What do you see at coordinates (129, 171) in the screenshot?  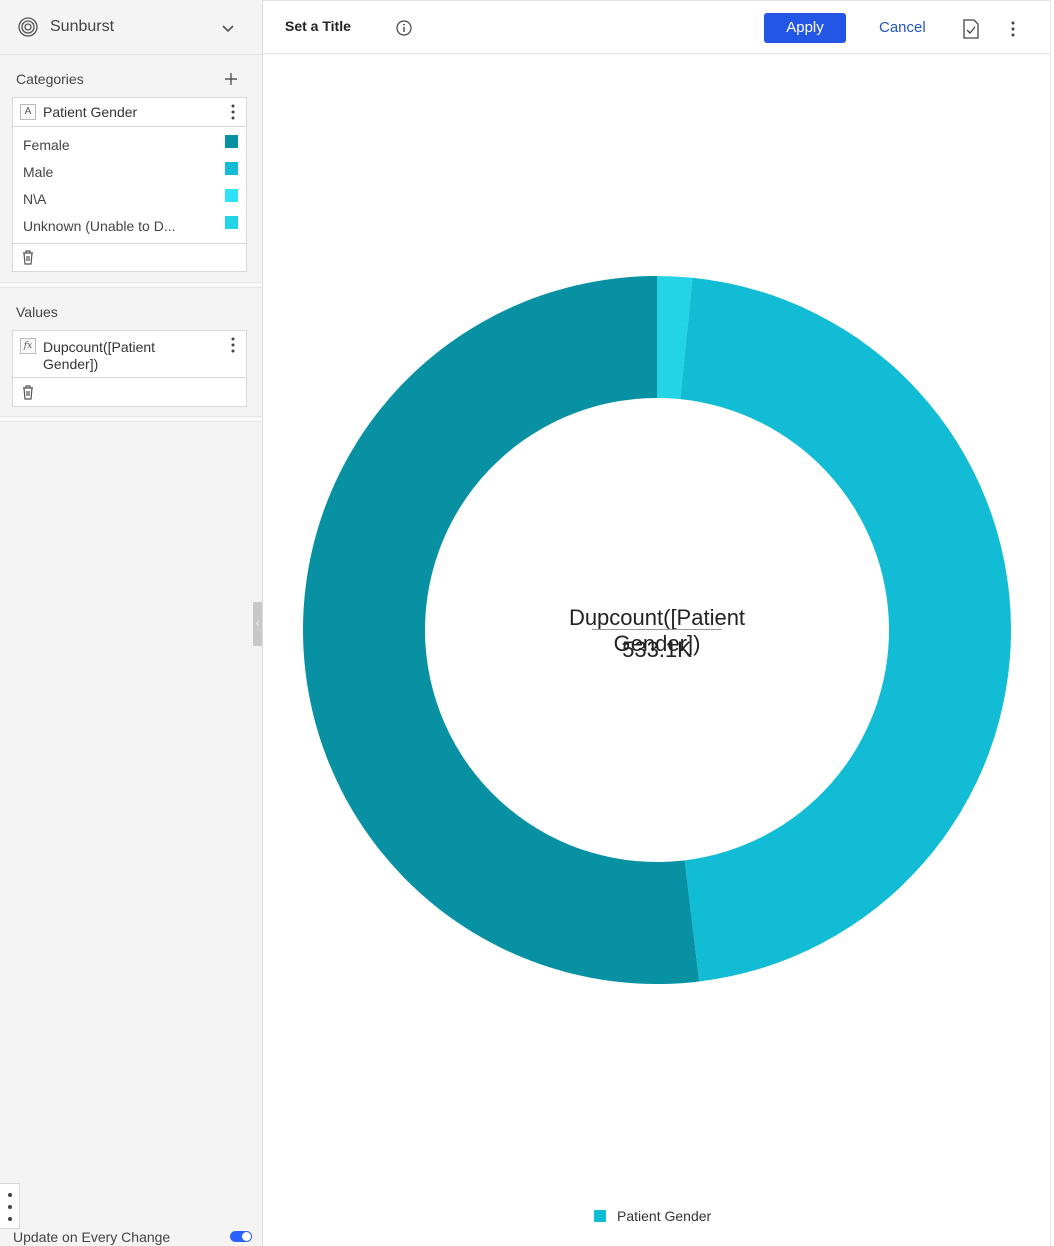 I see `category-item: Male` at bounding box center [129, 171].